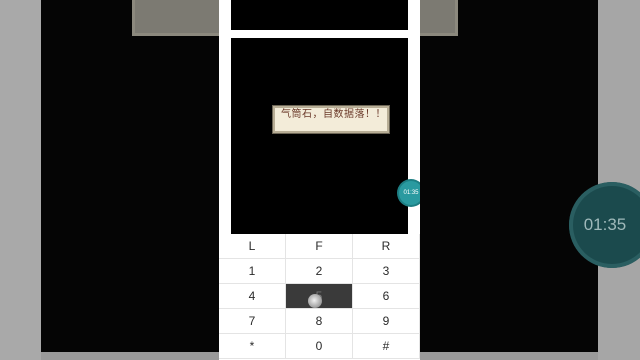  I want to click on key-1: 1, so click(252, 271).